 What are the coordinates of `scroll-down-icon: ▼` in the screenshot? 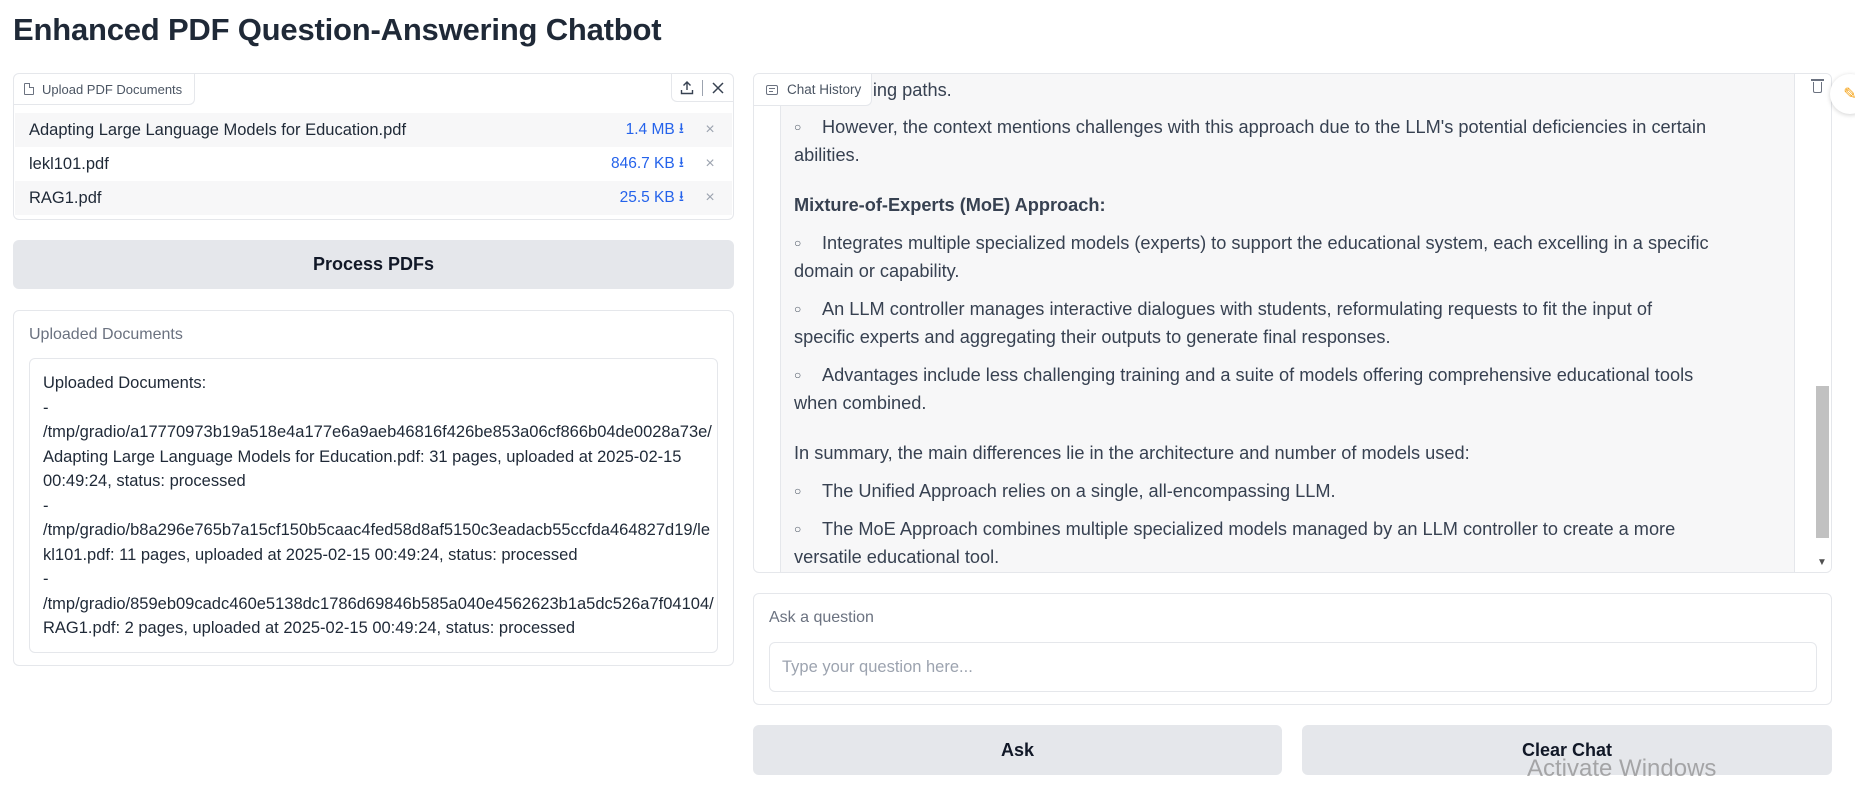 It's located at (1822, 562).